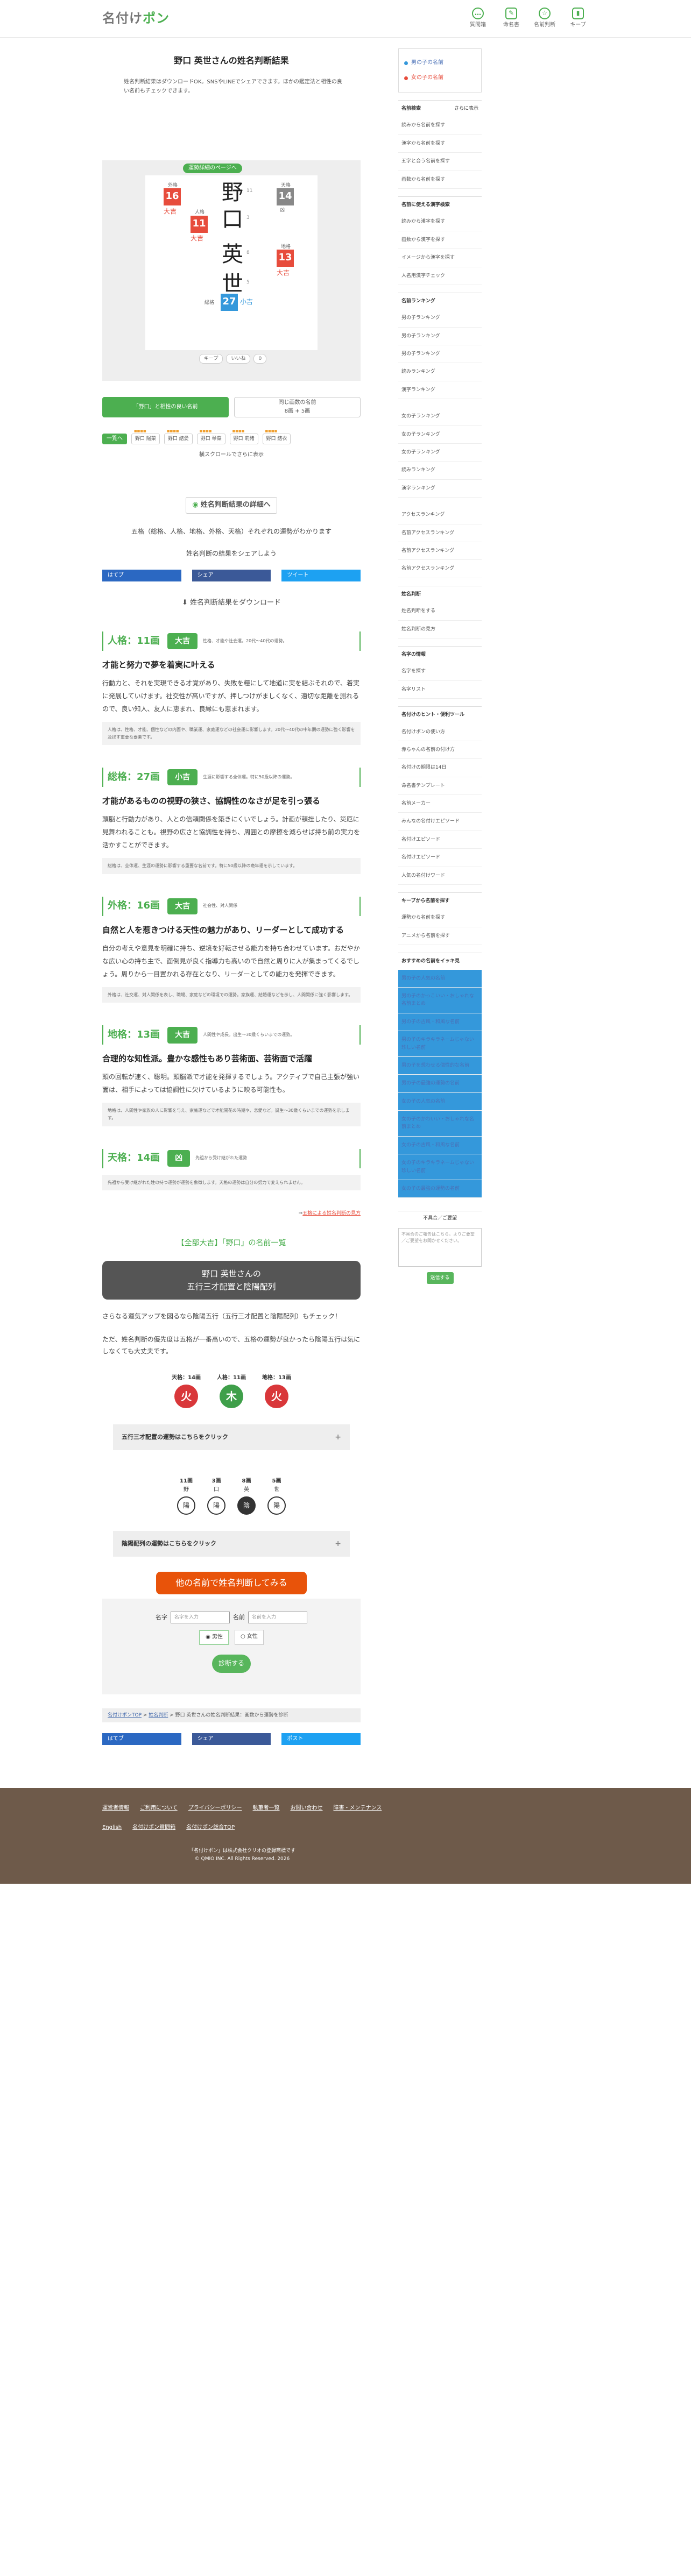 Image resolution: width=691 pixels, height=2576 pixels. I want to click on sidebar-link: 姓名判断をする, so click(440, 611).